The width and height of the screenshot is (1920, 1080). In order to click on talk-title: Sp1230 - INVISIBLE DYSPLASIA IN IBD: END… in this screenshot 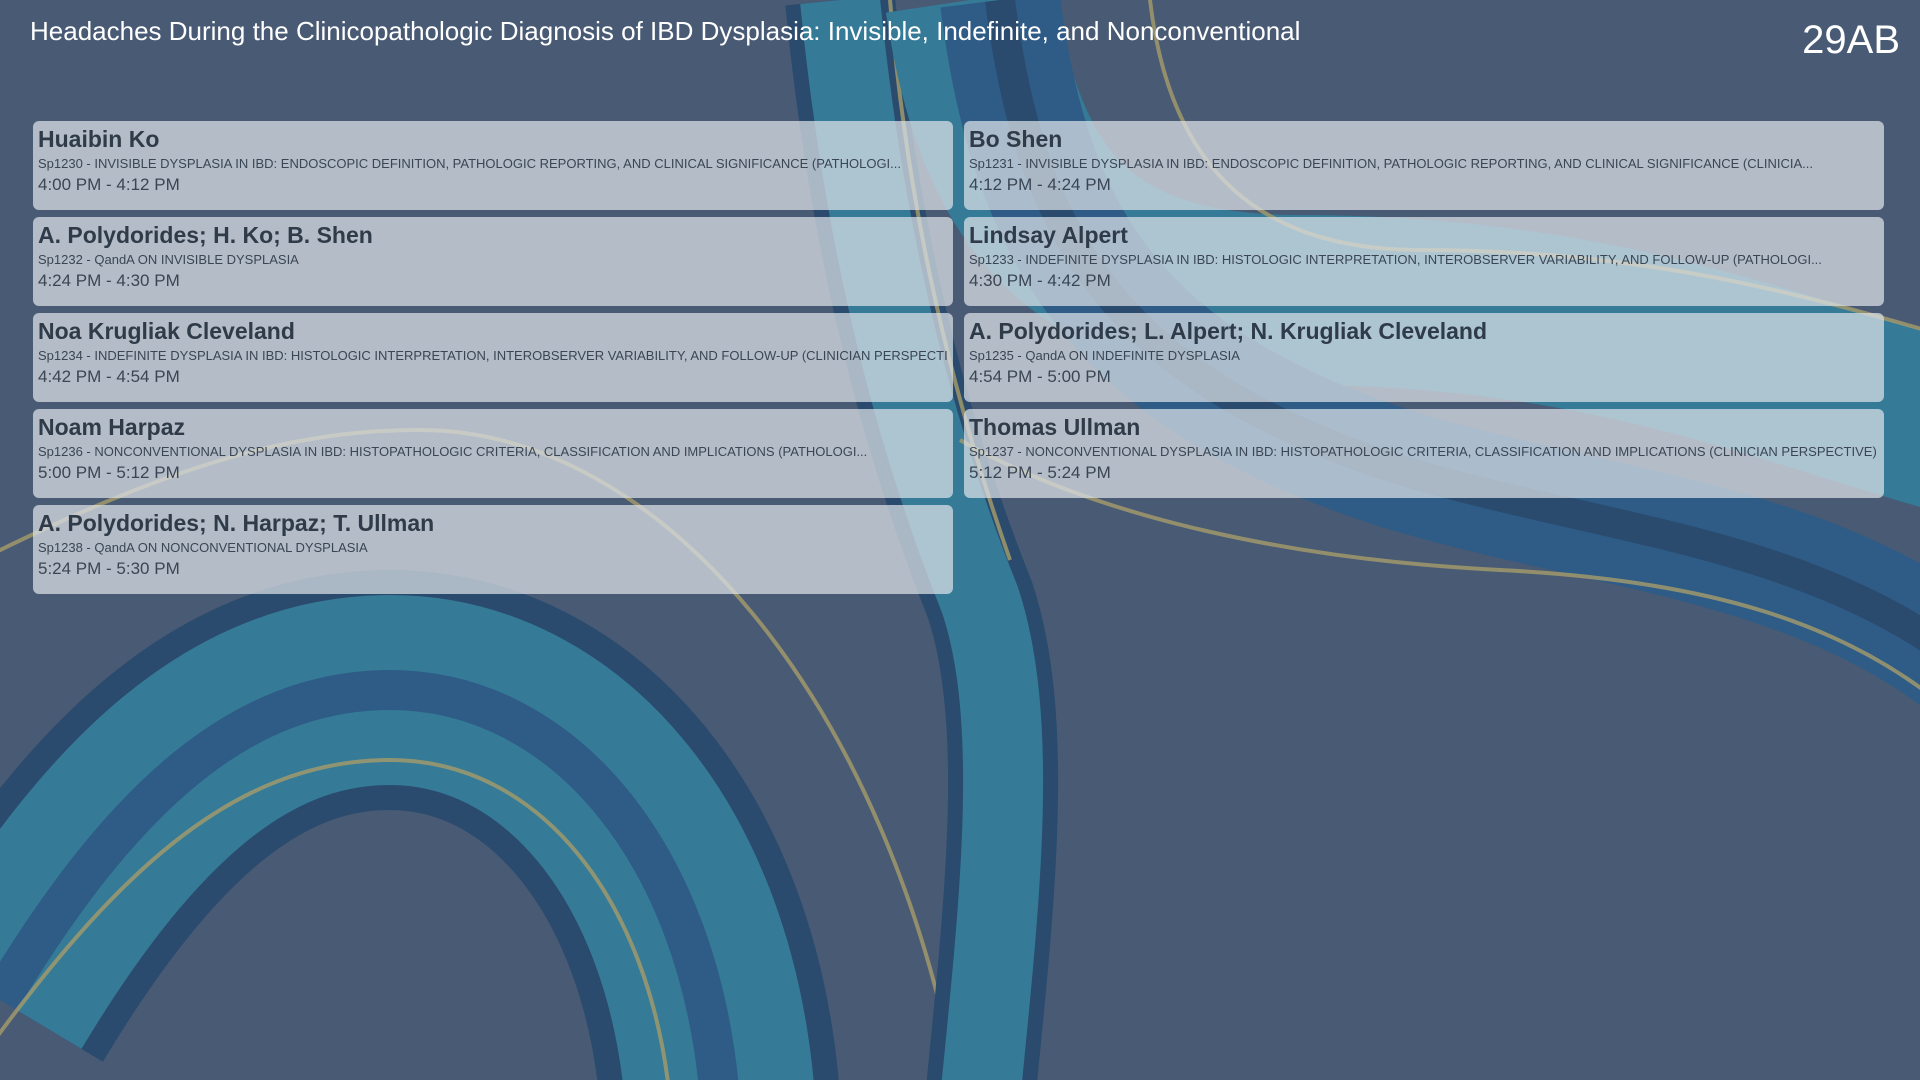, I will do `click(470, 163)`.